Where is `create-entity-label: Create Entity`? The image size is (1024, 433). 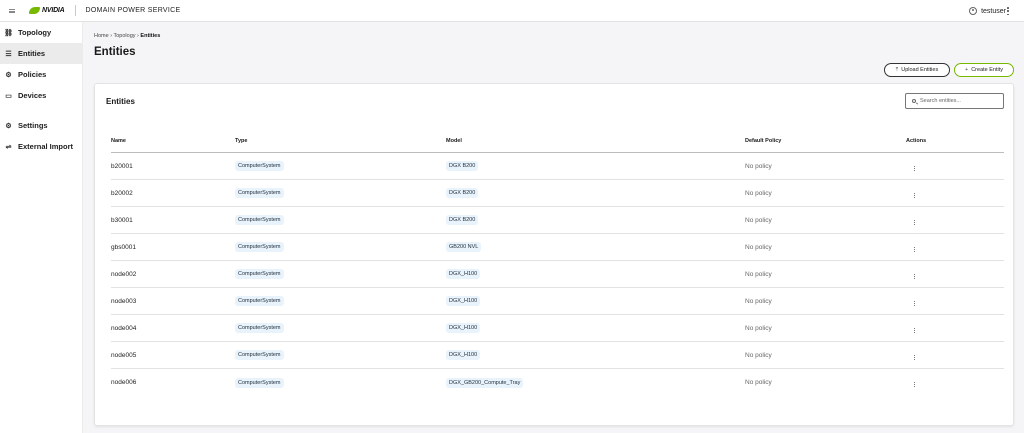
create-entity-label: Create Entity is located at coordinates (987, 70).